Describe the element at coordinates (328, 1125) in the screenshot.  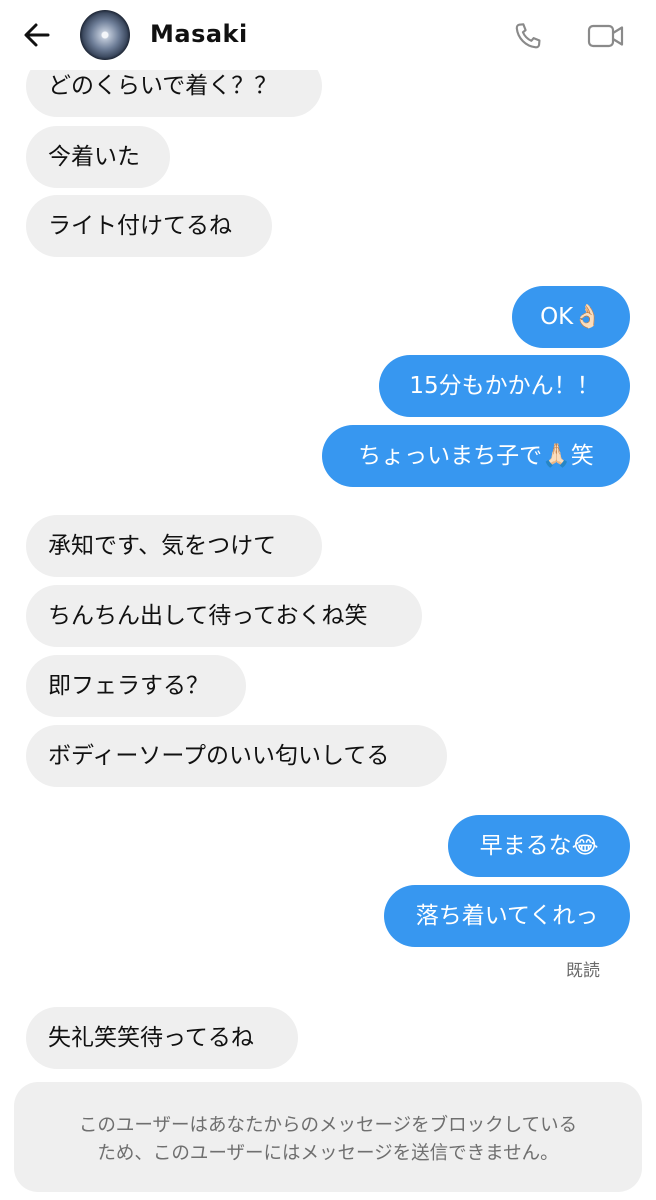
I see `blocked-notice-line: このユーザーはあなたからのメッセージをブロックしている` at that location.